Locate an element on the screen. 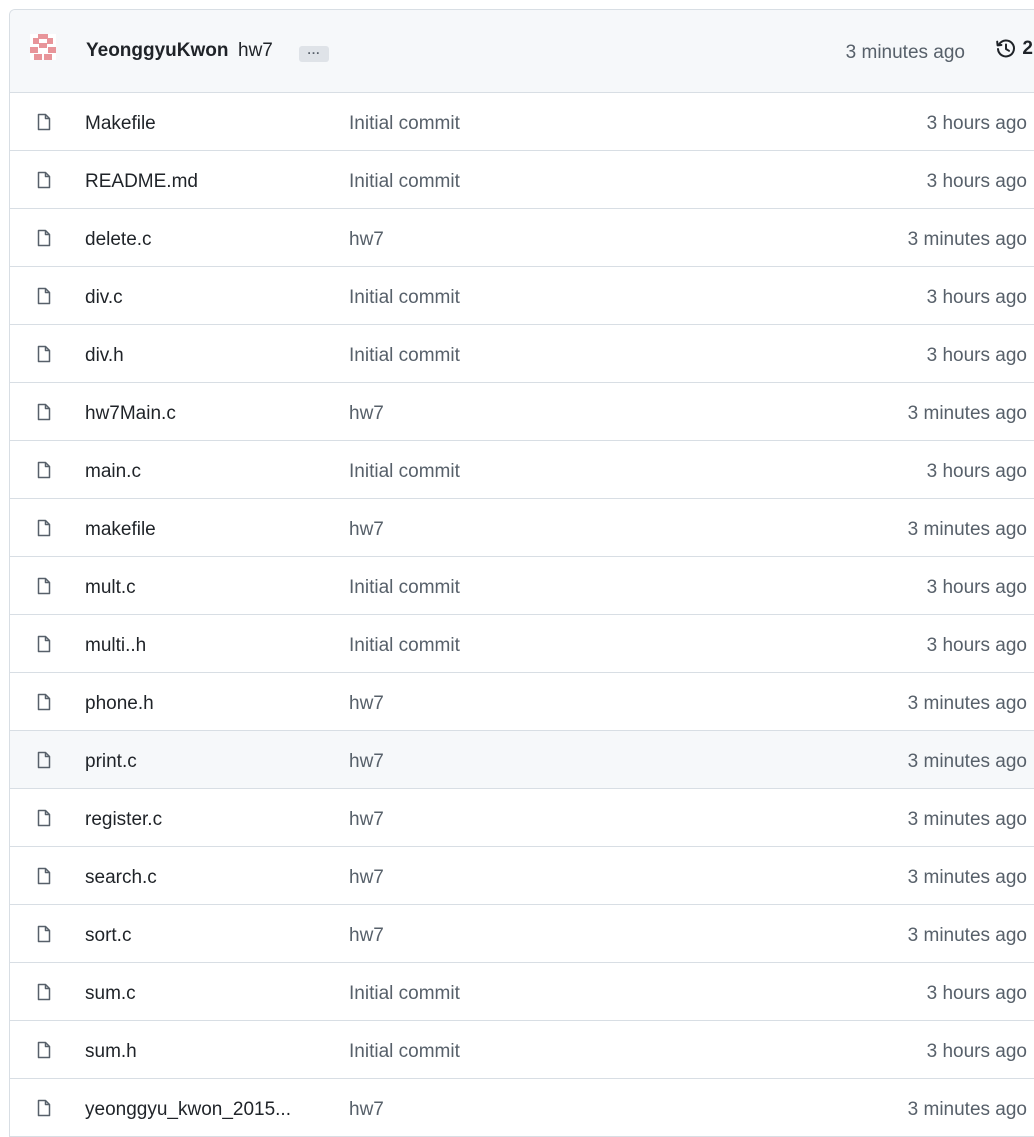 The width and height of the screenshot is (1034, 1137). file-name-link: README.md is located at coordinates (141, 182).